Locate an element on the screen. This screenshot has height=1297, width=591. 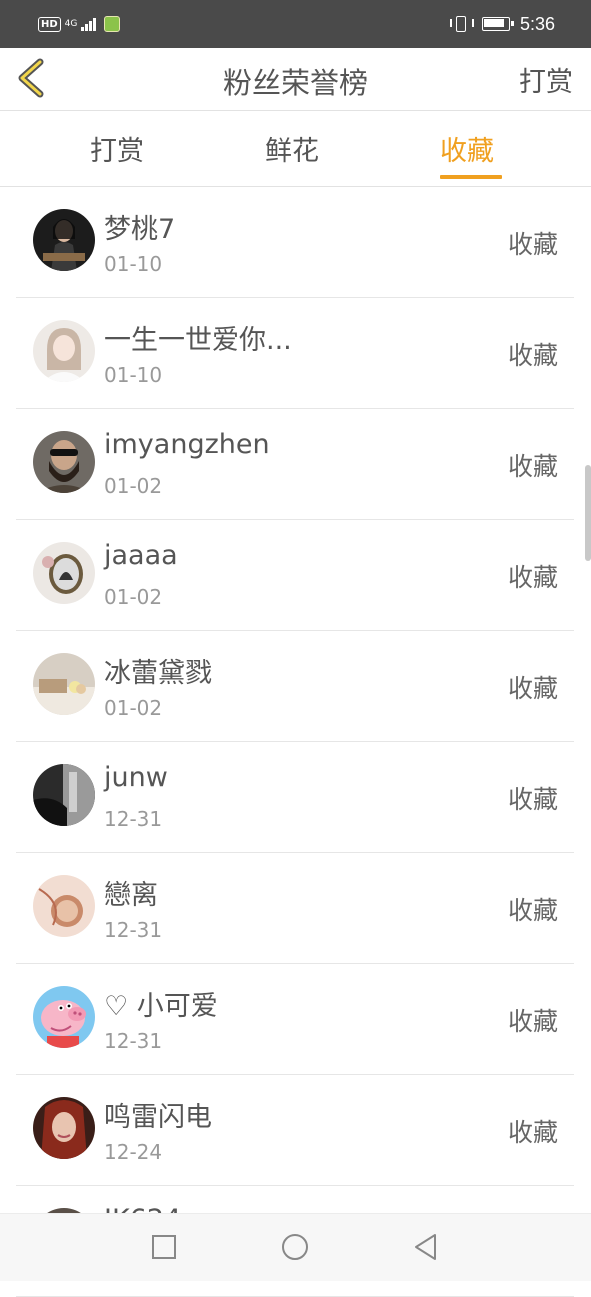
tab-reward: 打赏 is located at coordinates (117, 148).